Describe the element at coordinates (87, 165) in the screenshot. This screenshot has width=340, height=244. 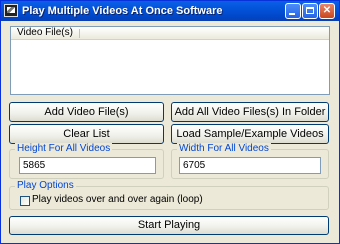
I see `height-input` at that location.